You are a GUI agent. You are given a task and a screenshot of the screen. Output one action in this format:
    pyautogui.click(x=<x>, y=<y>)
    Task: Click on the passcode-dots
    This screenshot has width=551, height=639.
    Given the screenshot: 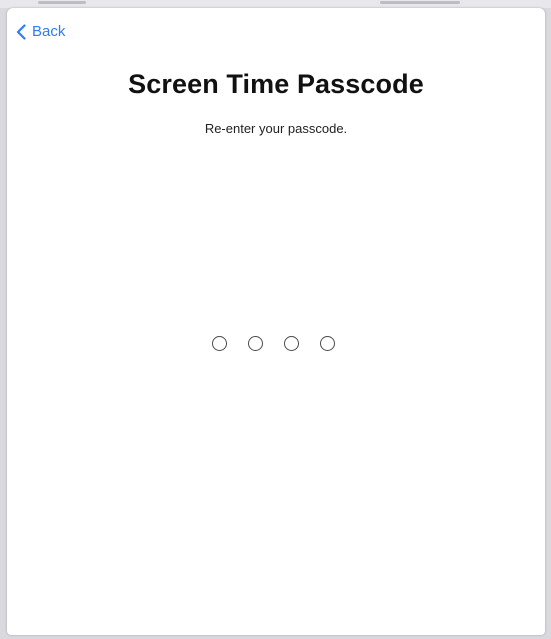 What is the action you would take?
    pyautogui.click(x=273, y=343)
    